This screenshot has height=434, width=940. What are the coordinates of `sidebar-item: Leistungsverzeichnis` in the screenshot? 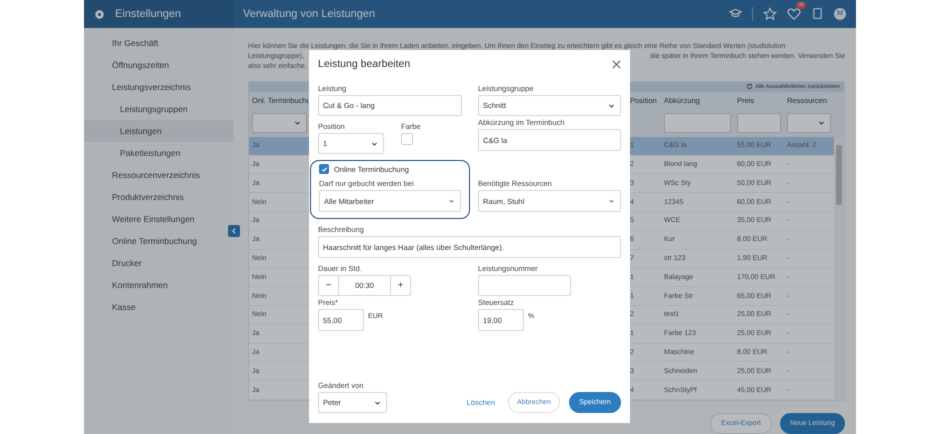 It's located at (159, 87).